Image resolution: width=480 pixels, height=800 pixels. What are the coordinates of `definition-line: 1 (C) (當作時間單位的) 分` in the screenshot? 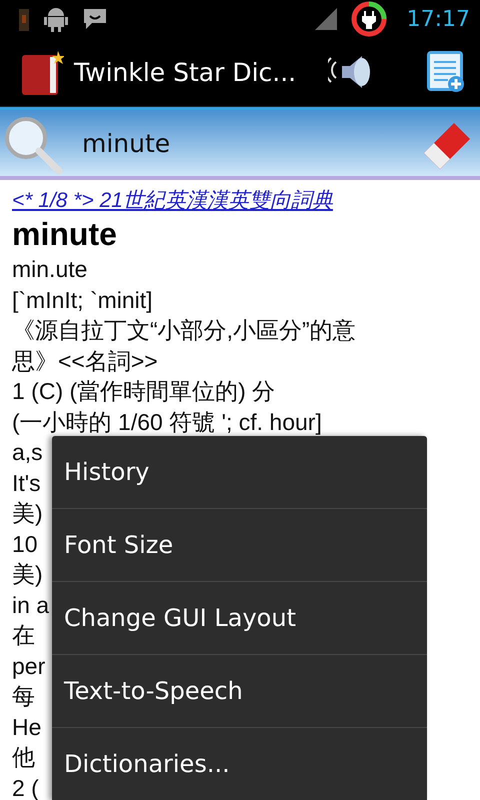 It's located at (144, 391).